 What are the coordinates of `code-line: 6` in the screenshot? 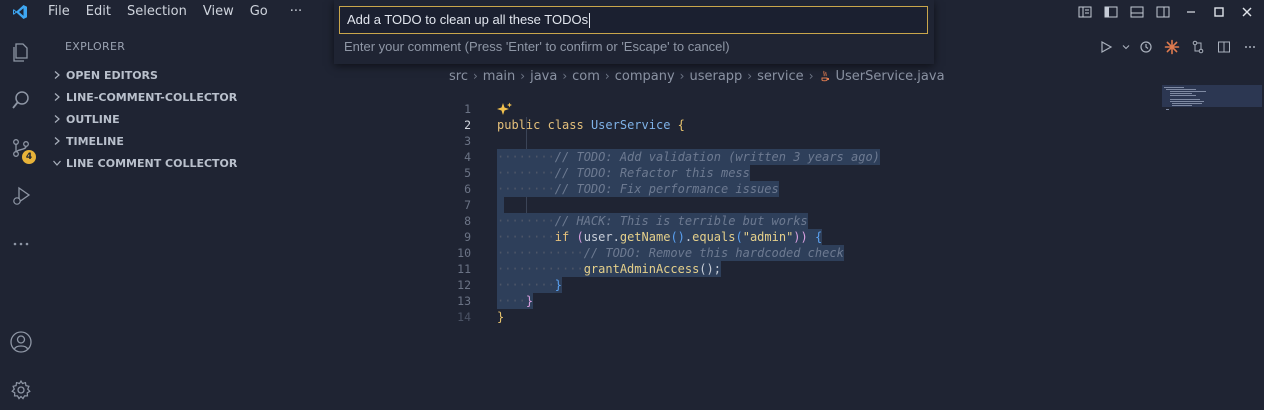 It's located at (797, 189).